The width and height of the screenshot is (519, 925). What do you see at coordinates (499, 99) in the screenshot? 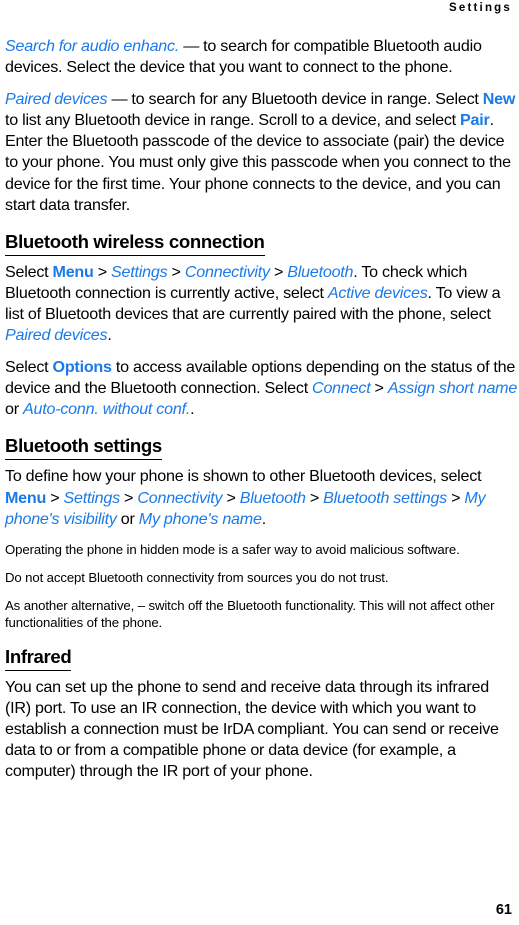
I see `ui-command-text: New` at bounding box center [499, 99].